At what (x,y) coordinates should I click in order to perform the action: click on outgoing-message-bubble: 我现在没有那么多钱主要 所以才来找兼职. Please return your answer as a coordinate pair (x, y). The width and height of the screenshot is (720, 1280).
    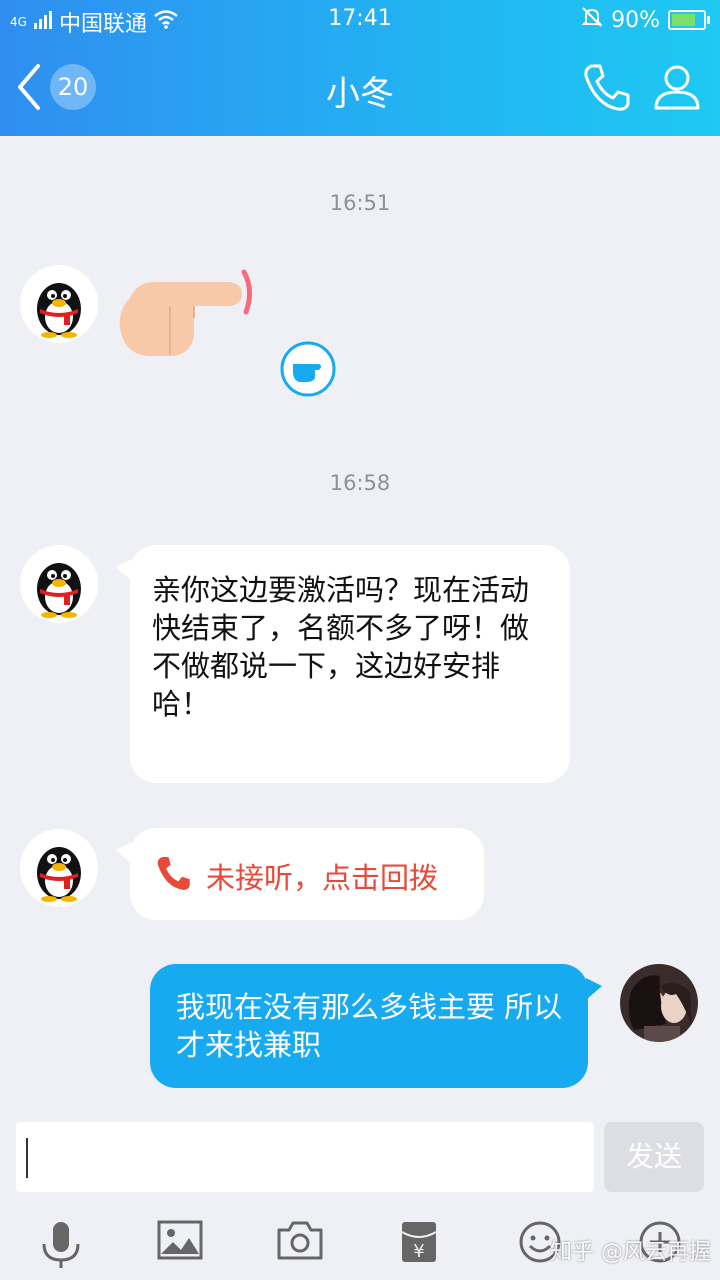
    Looking at the image, I should click on (376, 1026).